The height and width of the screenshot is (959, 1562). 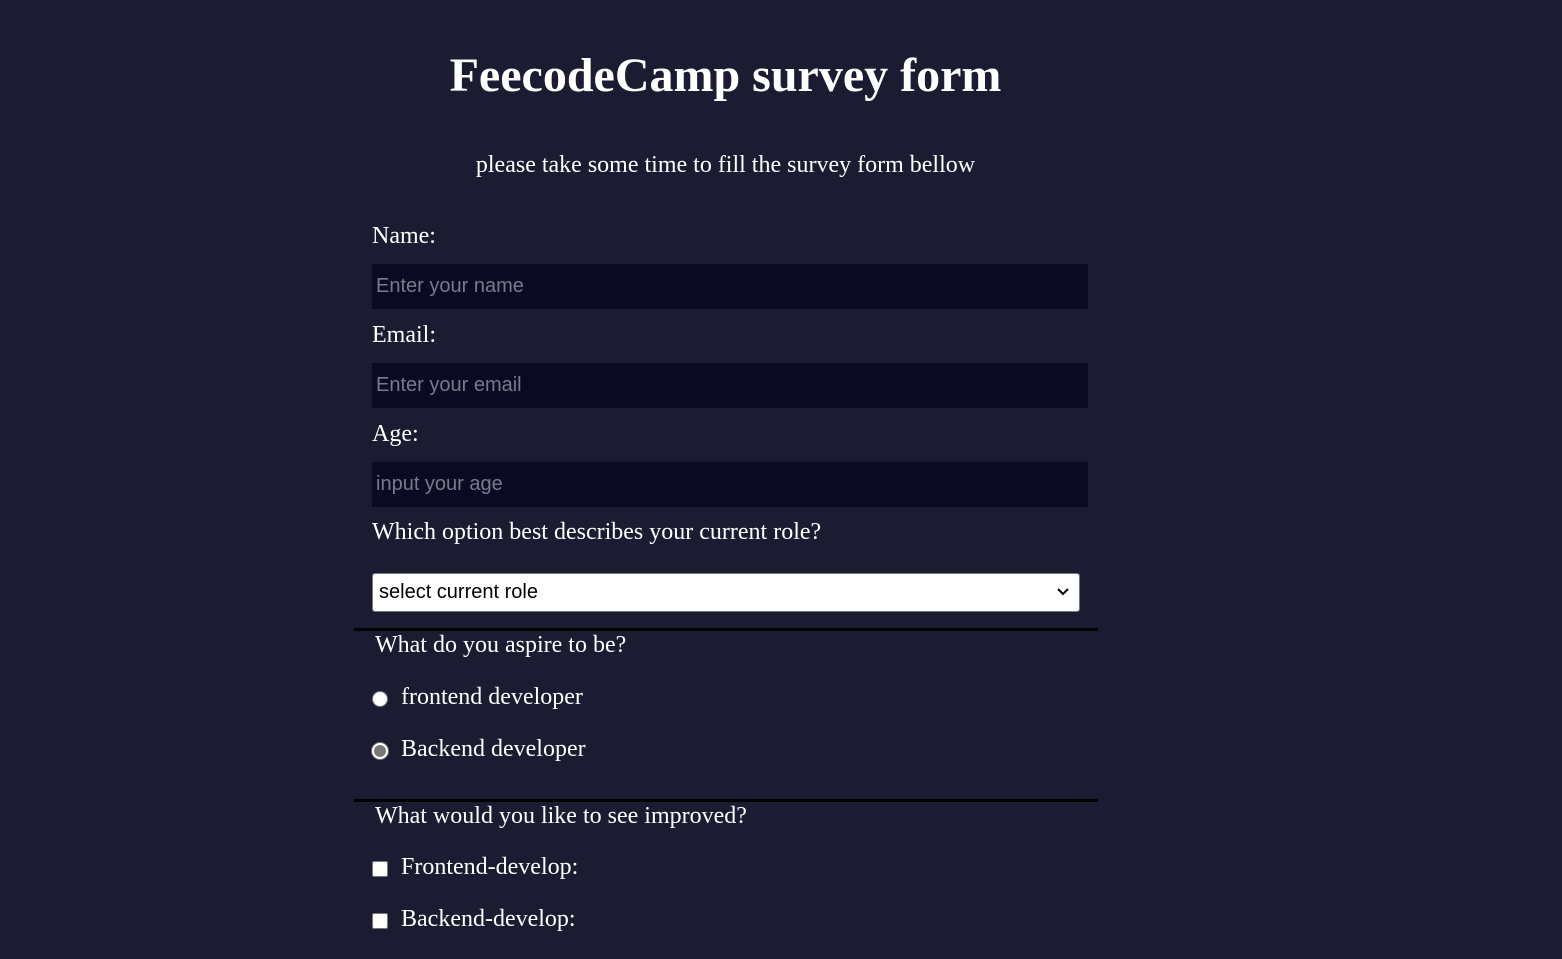 What do you see at coordinates (404, 236) in the screenshot?
I see `name-label: Name:` at bounding box center [404, 236].